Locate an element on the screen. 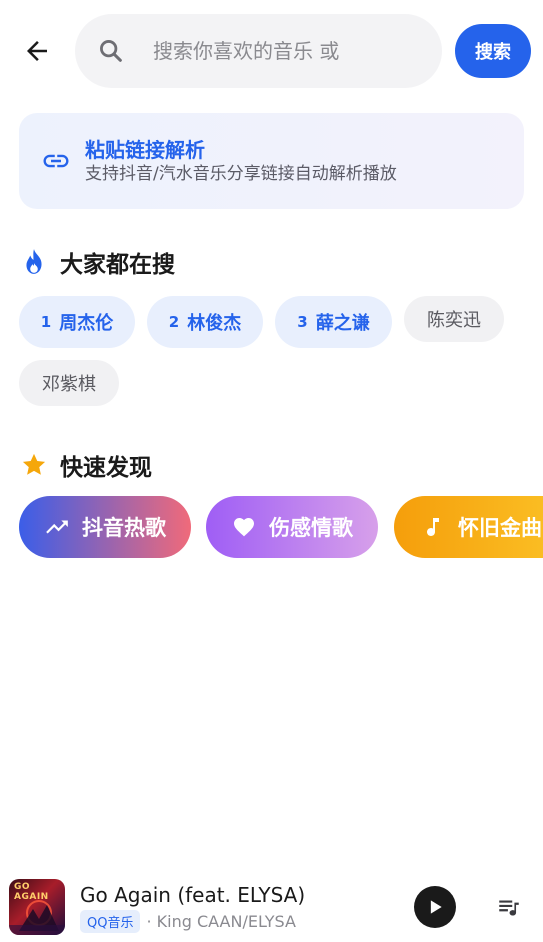 The height and width of the screenshot is (942, 543). chip-rank: 1 is located at coordinates (46, 322).